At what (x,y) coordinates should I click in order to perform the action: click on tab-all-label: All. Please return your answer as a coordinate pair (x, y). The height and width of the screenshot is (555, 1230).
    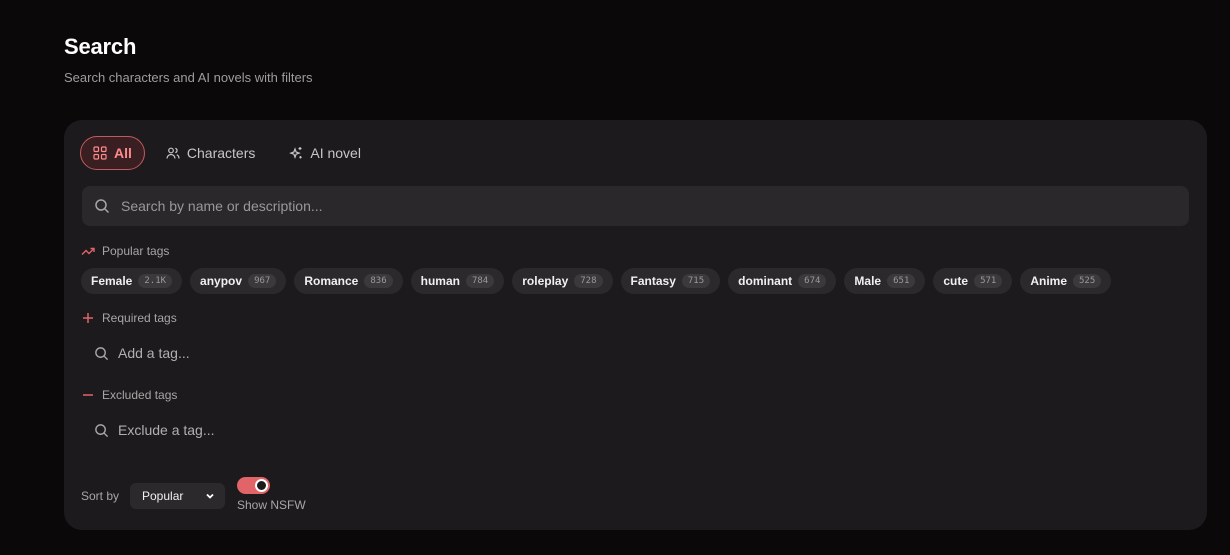
    Looking at the image, I should click on (123, 153).